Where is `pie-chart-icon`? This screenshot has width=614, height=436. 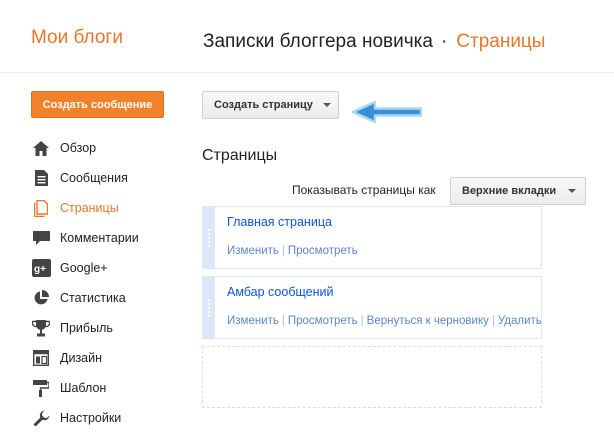 pie-chart-icon is located at coordinates (41, 298).